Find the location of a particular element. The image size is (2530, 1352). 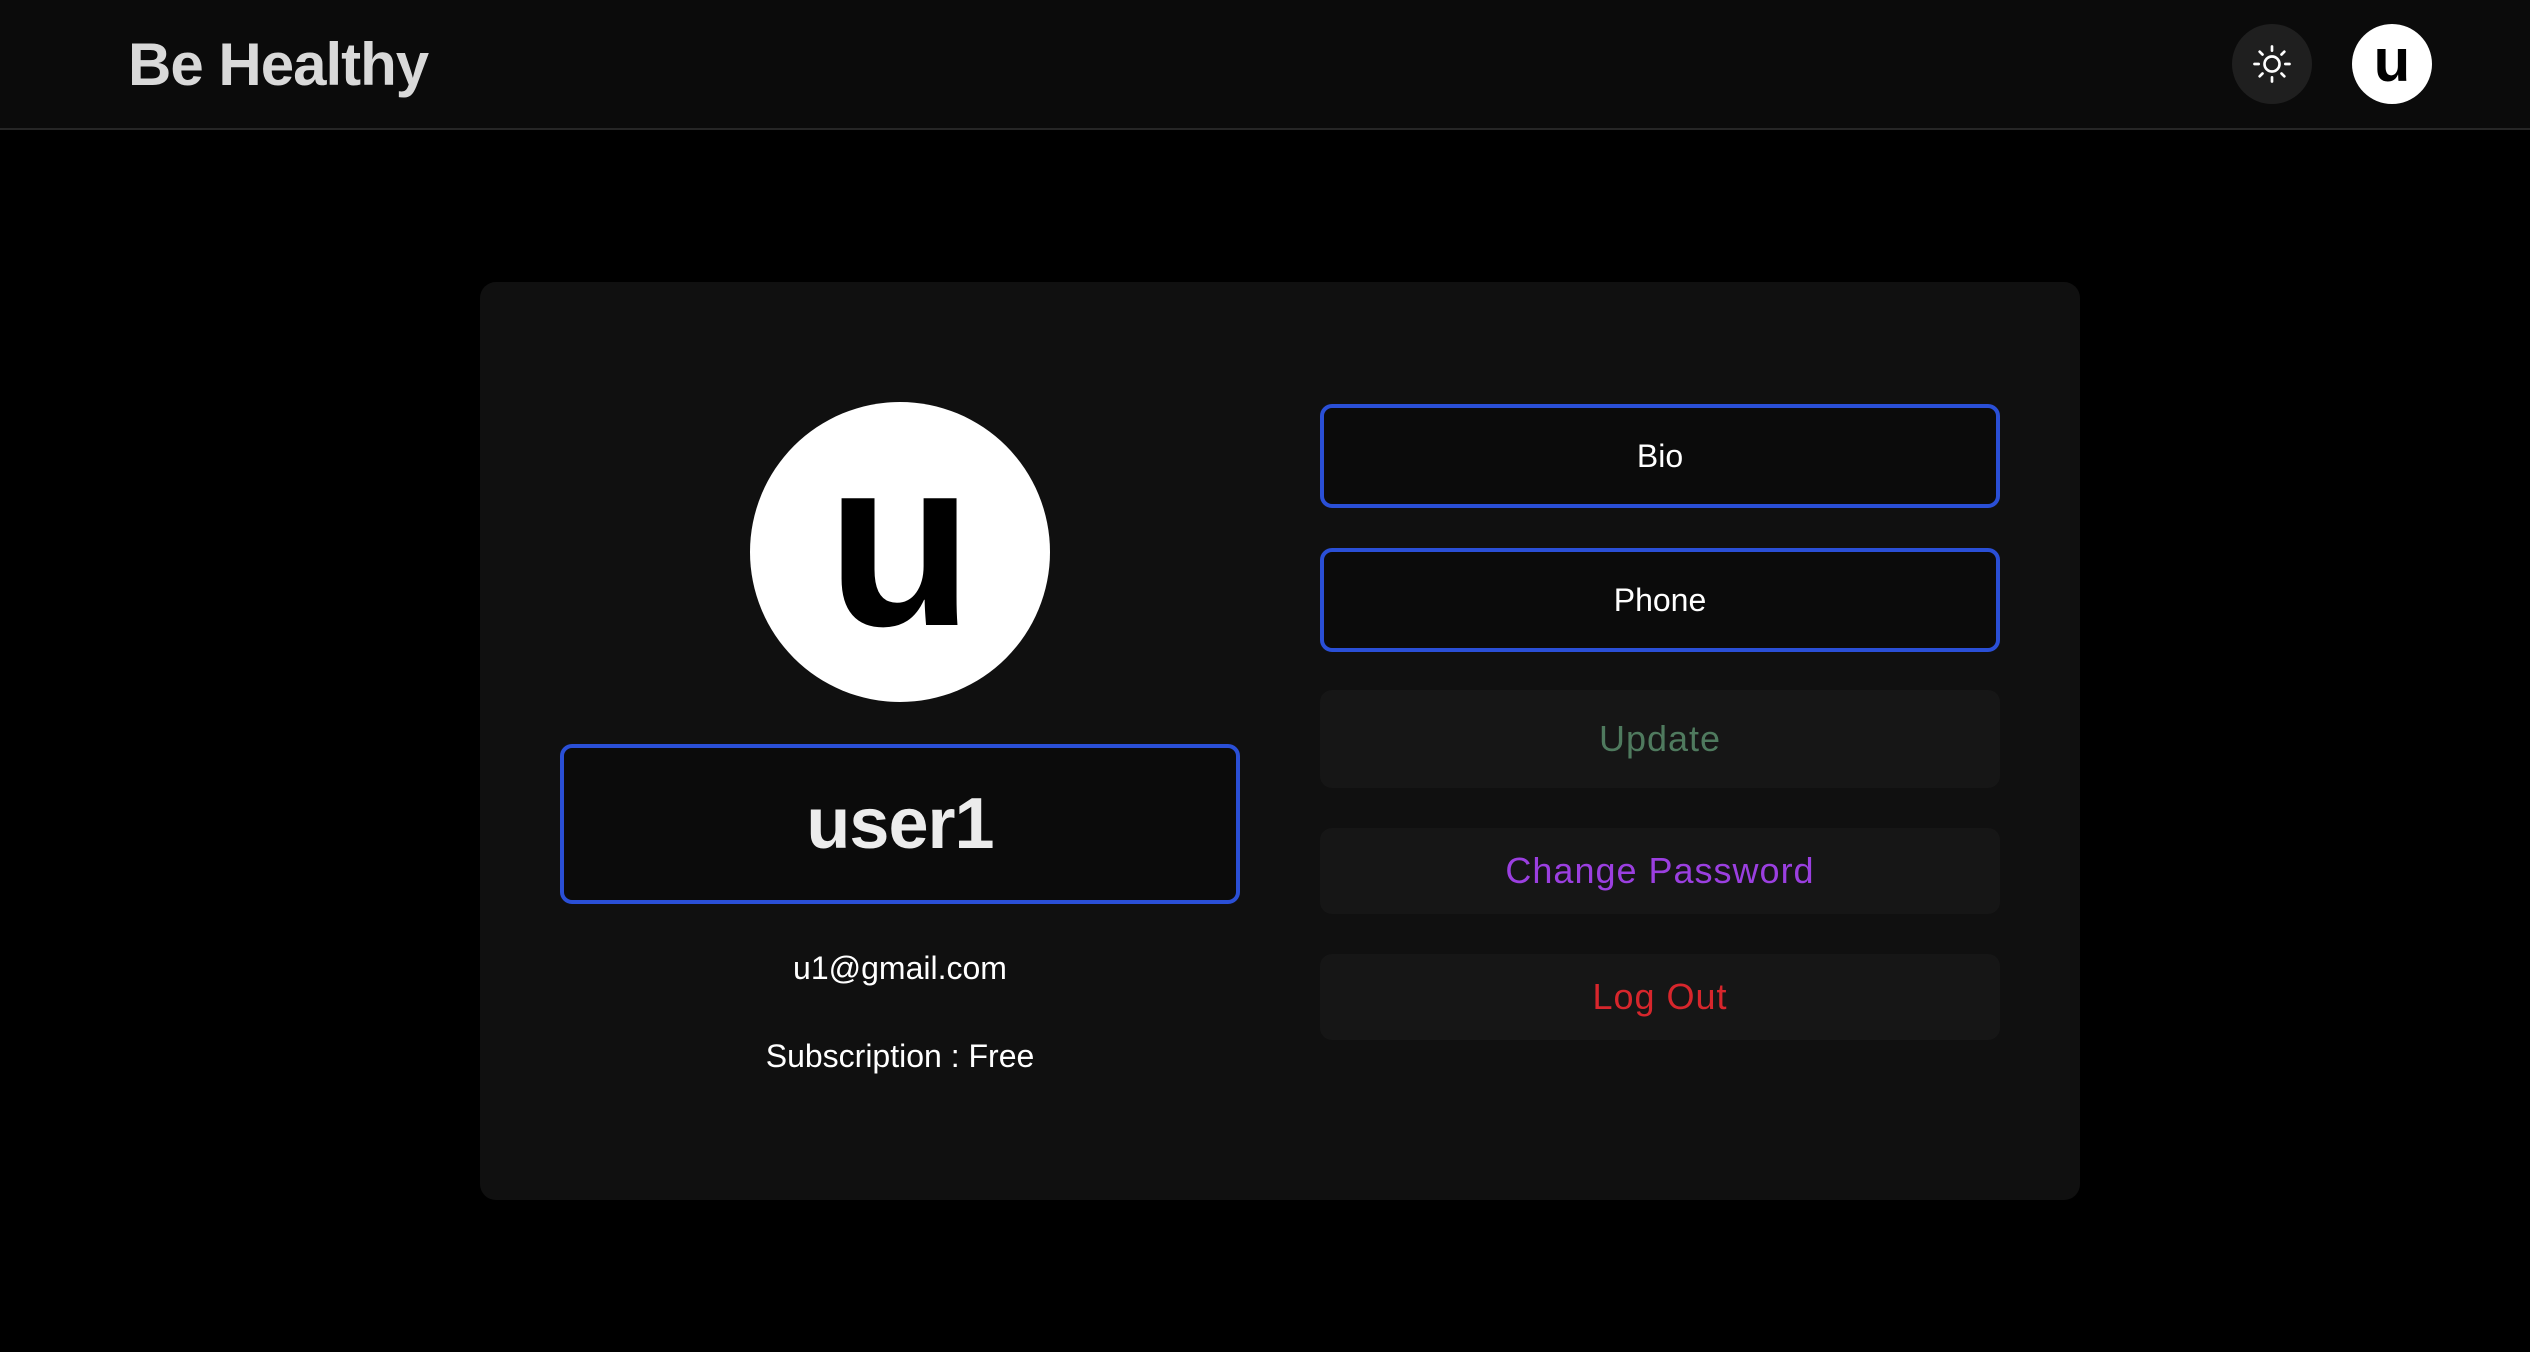

logout-button: Log Out is located at coordinates (1660, 997).